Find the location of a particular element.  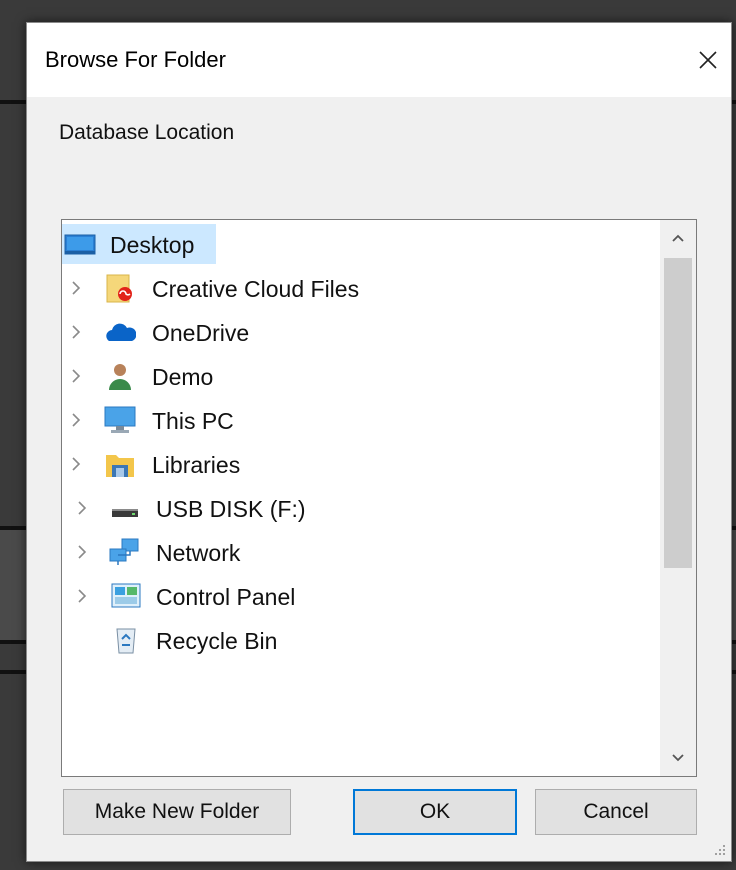

title-bar: Browse For Folder is located at coordinates (379, 60).